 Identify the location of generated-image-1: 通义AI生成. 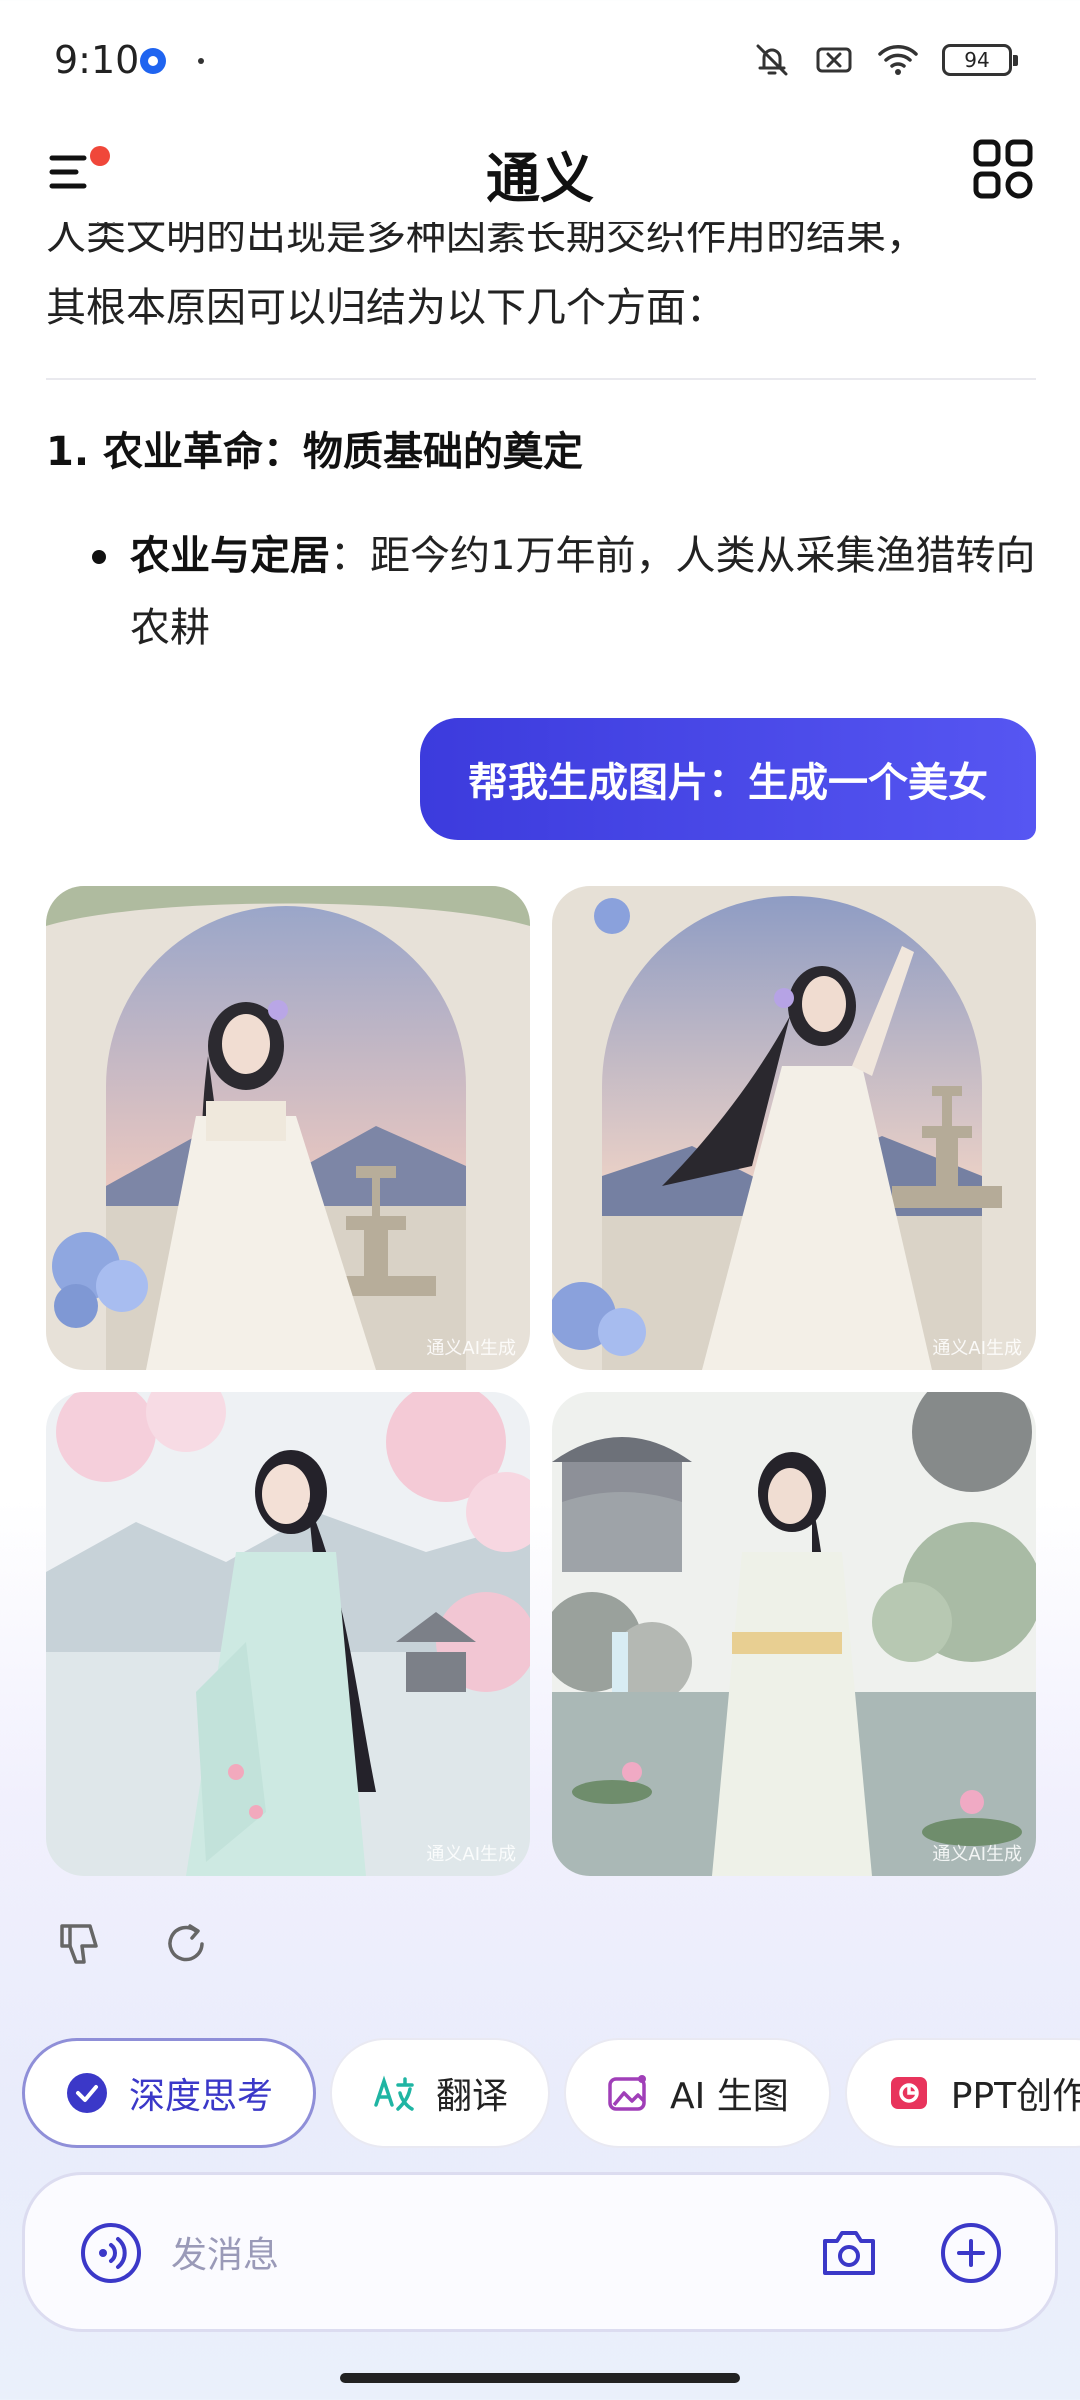
(288, 1128).